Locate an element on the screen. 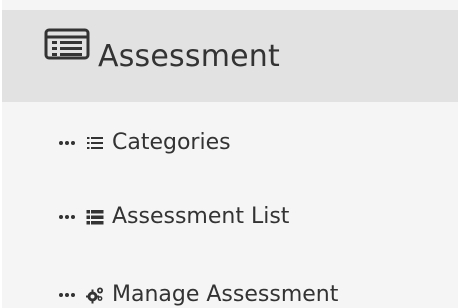 The width and height of the screenshot is (458, 308). menu-item-categories: Categories is located at coordinates (144, 143).